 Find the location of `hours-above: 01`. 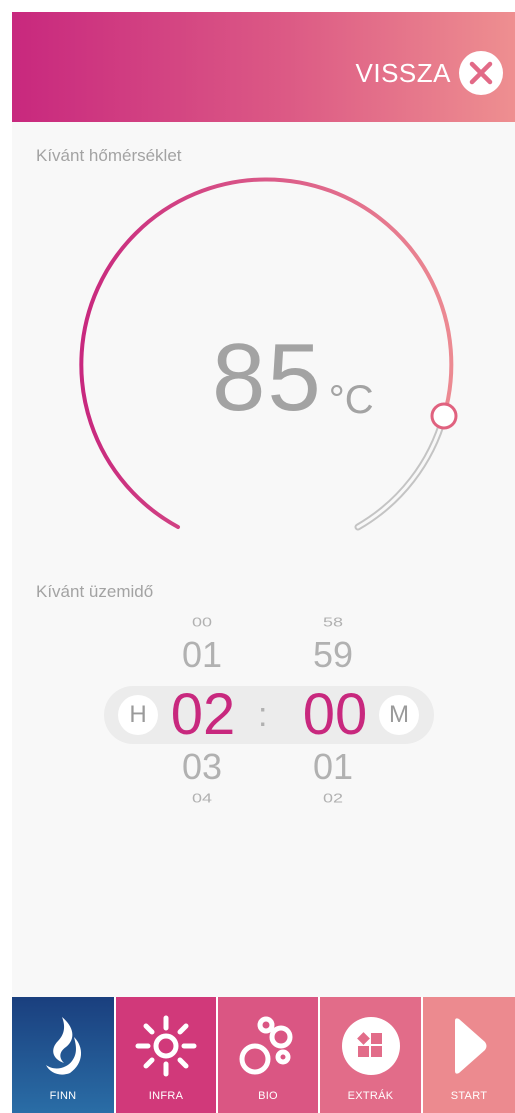

hours-above: 01 is located at coordinates (202, 655).